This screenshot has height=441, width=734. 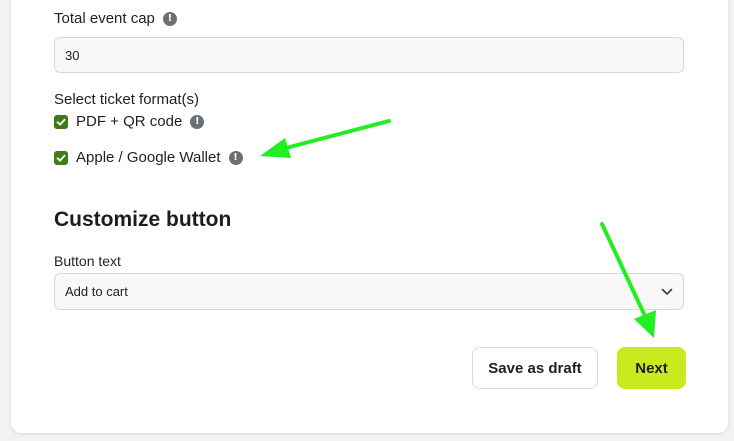 I want to click on arrow-to-wallet-option, so click(x=325, y=138).